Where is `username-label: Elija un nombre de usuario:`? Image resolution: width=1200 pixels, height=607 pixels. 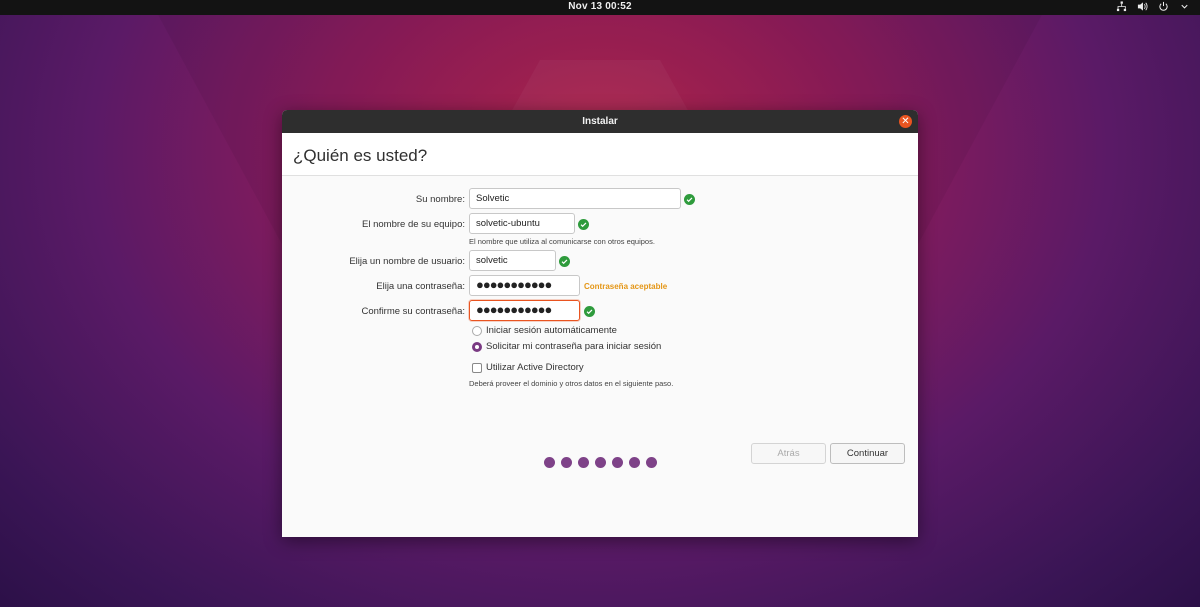 username-label: Elija un nombre de usuario: is located at coordinates (407, 261).